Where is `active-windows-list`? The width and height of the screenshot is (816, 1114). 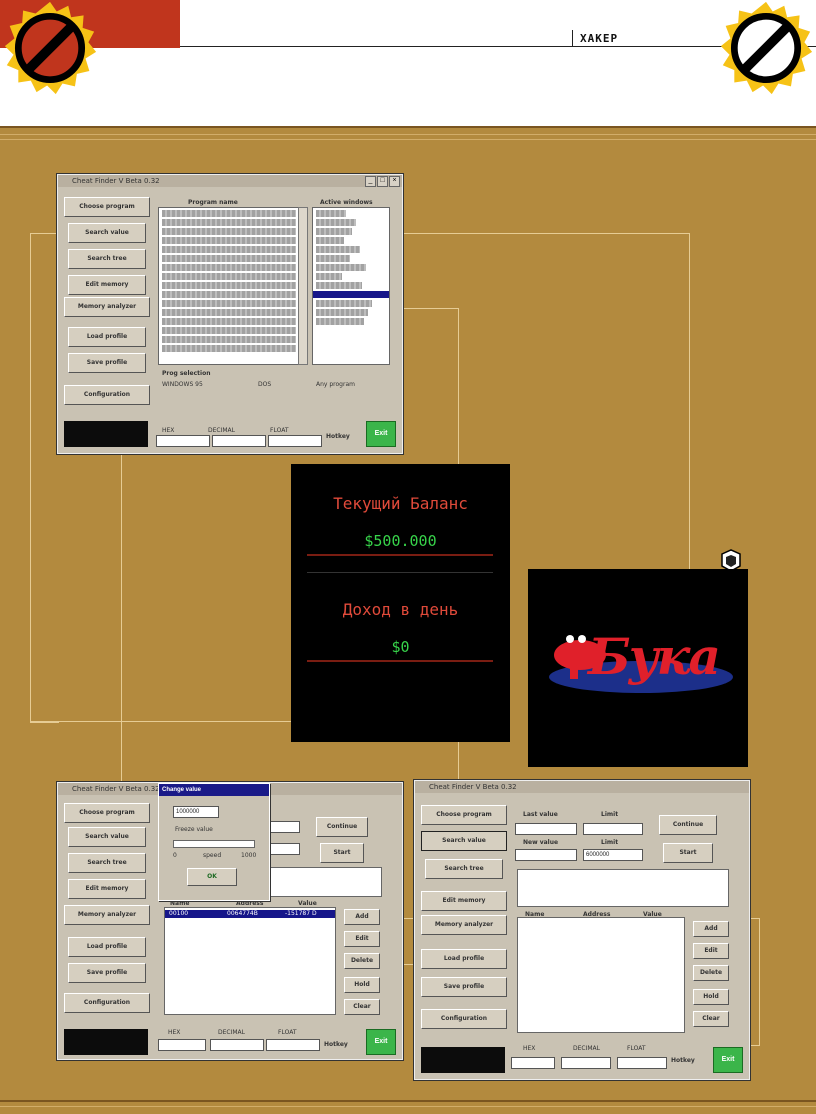 active-windows-list is located at coordinates (351, 286).